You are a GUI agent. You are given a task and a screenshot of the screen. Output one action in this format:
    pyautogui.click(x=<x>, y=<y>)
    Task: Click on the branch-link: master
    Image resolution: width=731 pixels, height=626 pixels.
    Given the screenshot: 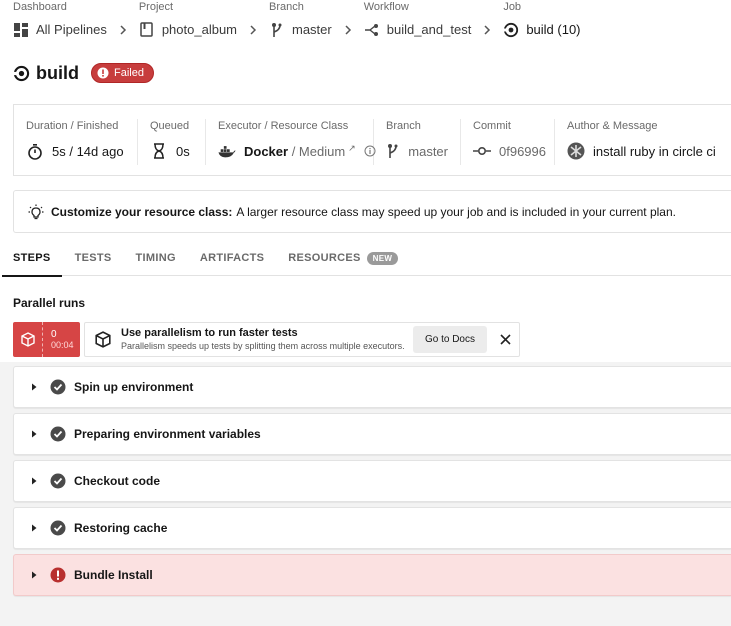 What is the action you would take?
    pyautogui.click(x=316, y=29)
    